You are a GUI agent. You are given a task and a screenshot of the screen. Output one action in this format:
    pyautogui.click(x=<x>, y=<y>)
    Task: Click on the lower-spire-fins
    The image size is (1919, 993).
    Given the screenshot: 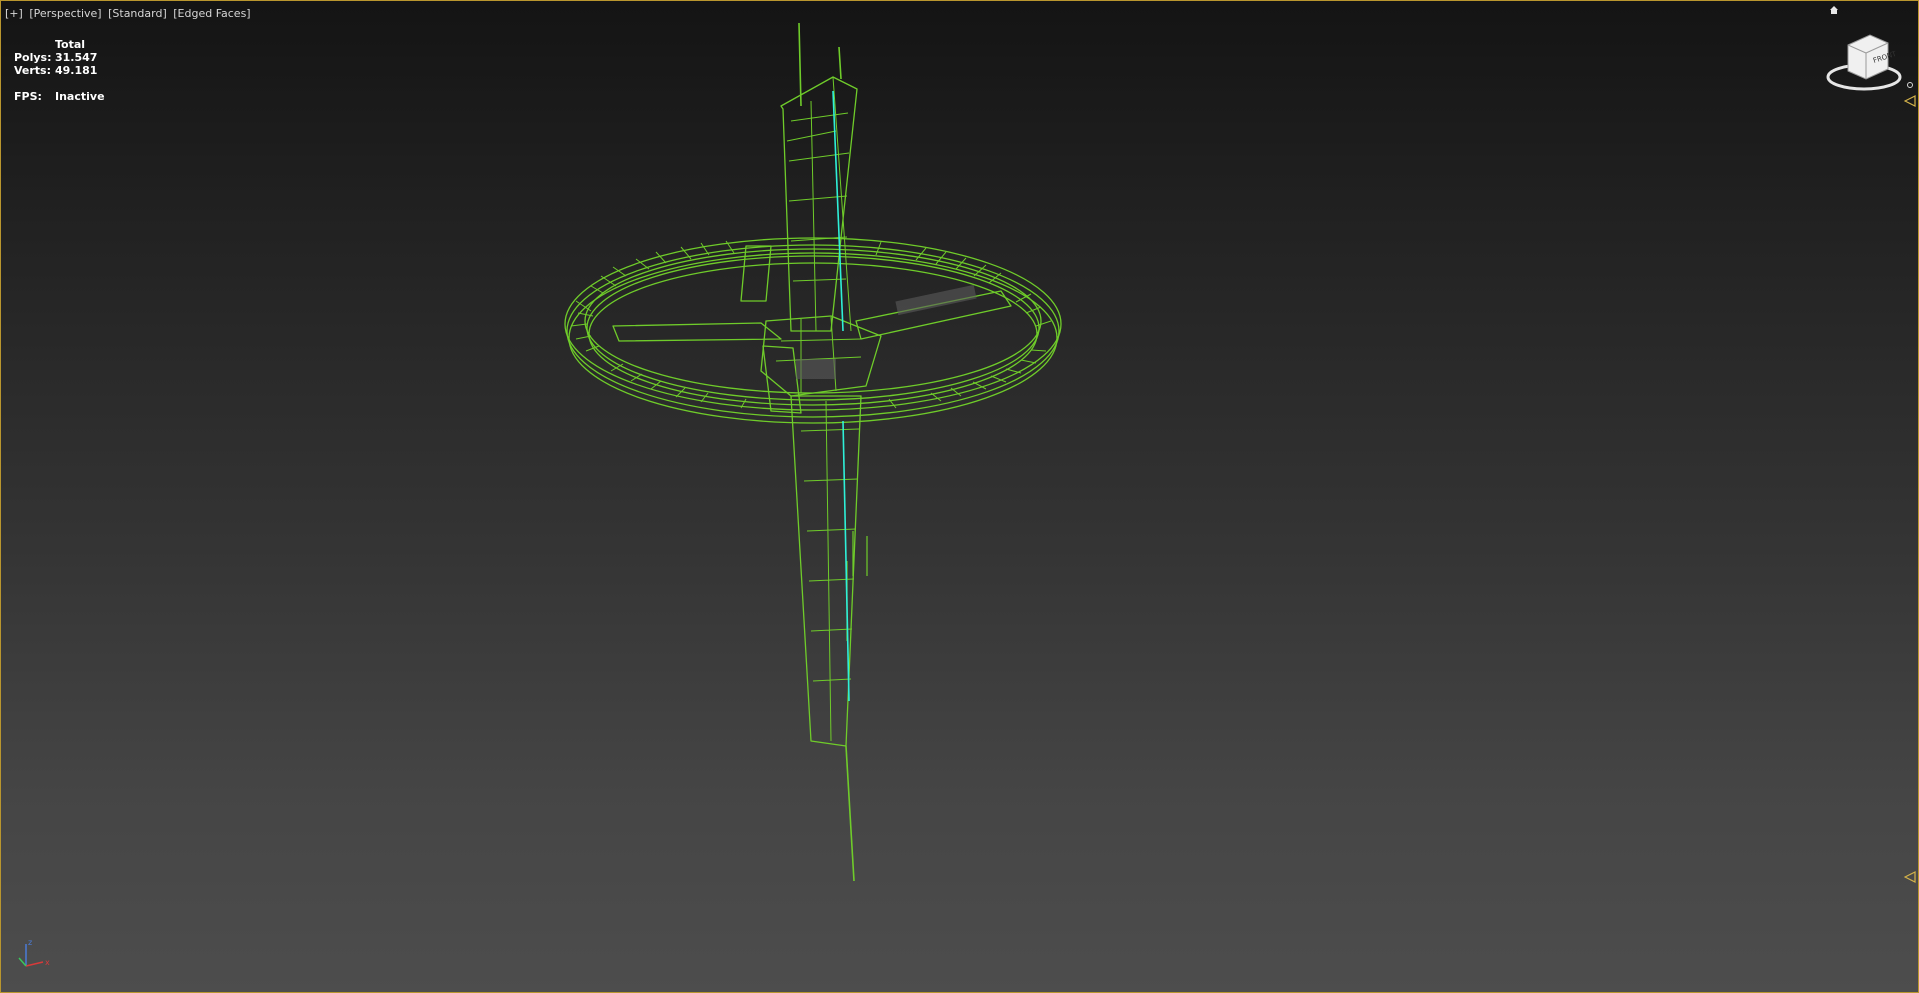 What is the action you would take?
    pyautogui.click(x=857, y=586)
    